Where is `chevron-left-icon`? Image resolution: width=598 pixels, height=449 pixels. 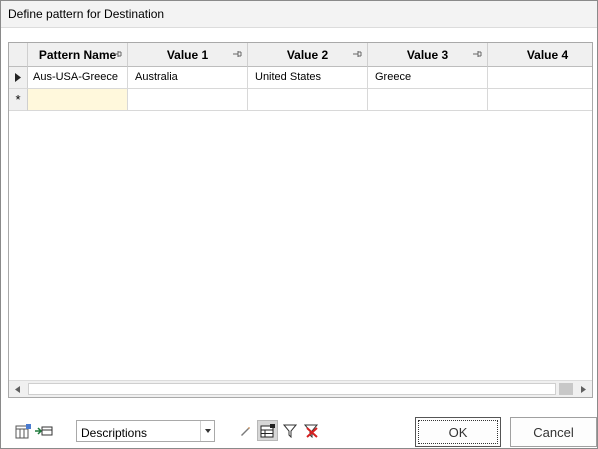 chevron-left-icon is located at coordinates (17, 389).